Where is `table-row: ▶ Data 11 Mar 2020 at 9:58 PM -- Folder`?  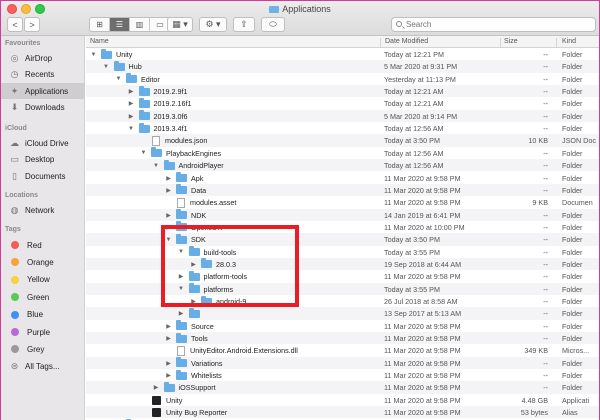
table-row: ▶ Data 11 Mar 2020 at 9:58 PM -- Folder is located at coordinates (342, 190).